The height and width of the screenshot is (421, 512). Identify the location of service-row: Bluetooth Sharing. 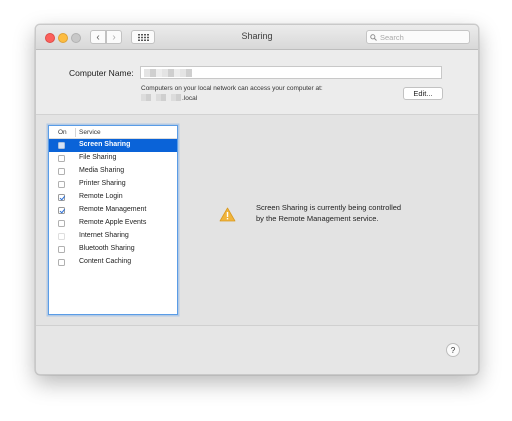
(113, 249).